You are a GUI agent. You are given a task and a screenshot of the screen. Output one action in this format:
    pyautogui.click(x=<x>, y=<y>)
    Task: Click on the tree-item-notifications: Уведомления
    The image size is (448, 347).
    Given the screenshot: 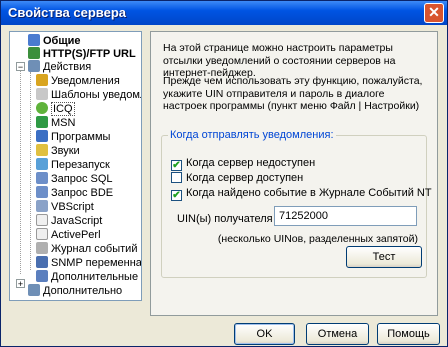 What is the action you would take?
    pyautogui.click(x=78, y=81)
    